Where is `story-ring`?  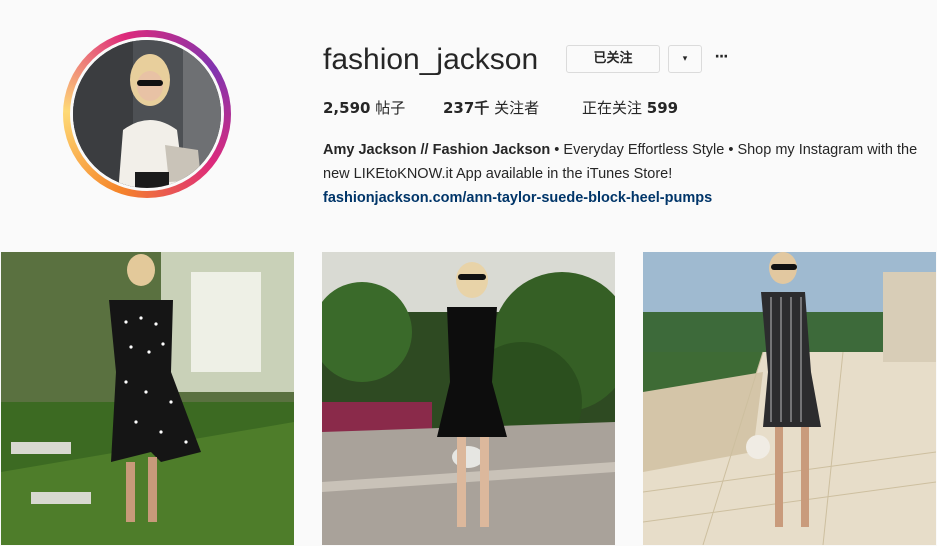
story-ring is located at coordinates (147, 114).